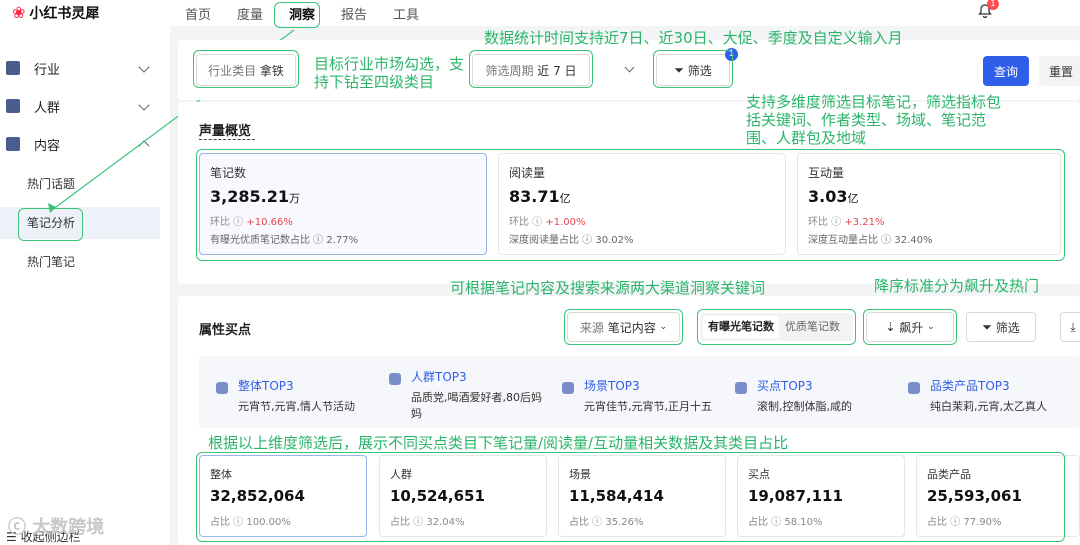 This screenshot has width=1080, height=545. What do you see at coordinates (568, 388) in the screenshot?
I see `scene-icon` at bounding box center [568, 388].